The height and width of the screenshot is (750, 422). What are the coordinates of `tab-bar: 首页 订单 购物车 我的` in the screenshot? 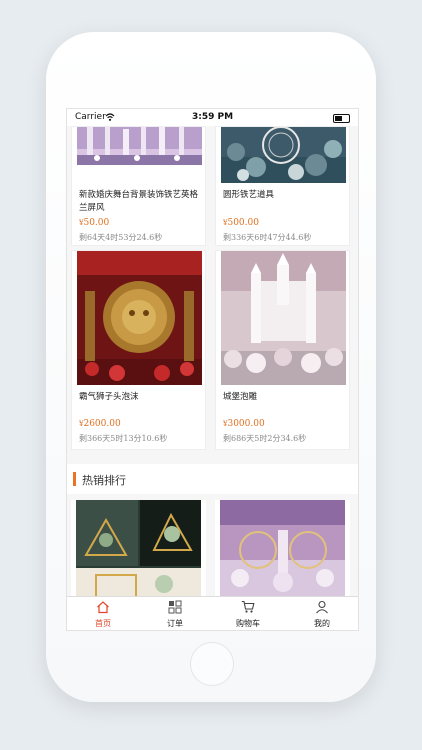 It's located at (212, 613).